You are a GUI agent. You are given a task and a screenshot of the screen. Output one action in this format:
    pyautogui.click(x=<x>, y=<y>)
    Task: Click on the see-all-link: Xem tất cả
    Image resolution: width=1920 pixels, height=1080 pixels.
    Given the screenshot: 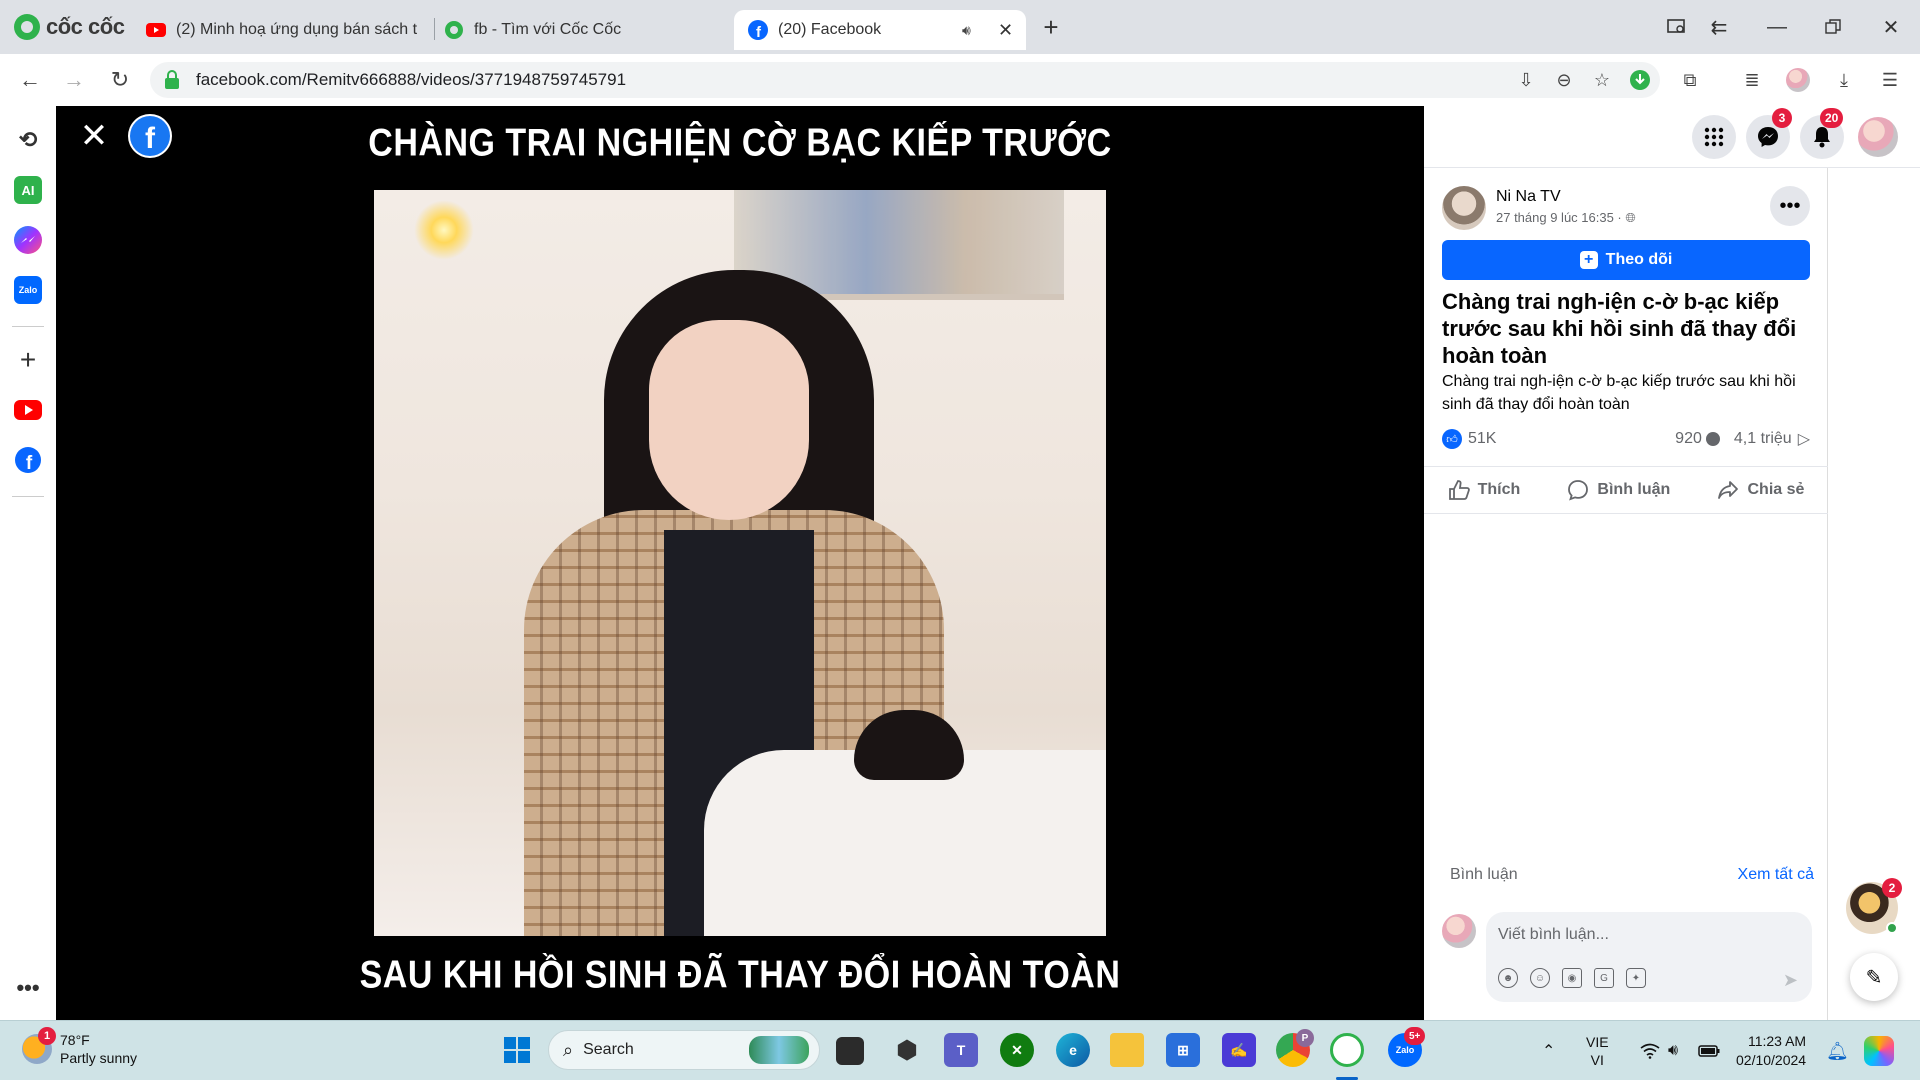 What is the action you would take?
    pyautogui.click(x=1776, y=875)
    